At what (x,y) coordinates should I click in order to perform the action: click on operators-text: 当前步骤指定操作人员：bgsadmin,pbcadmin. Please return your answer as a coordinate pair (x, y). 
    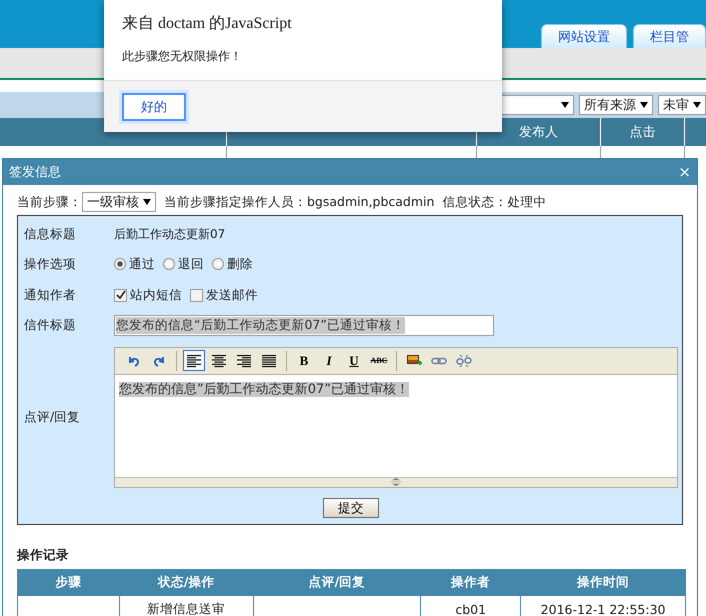
    Looking at the image, I should click on (299, 202).